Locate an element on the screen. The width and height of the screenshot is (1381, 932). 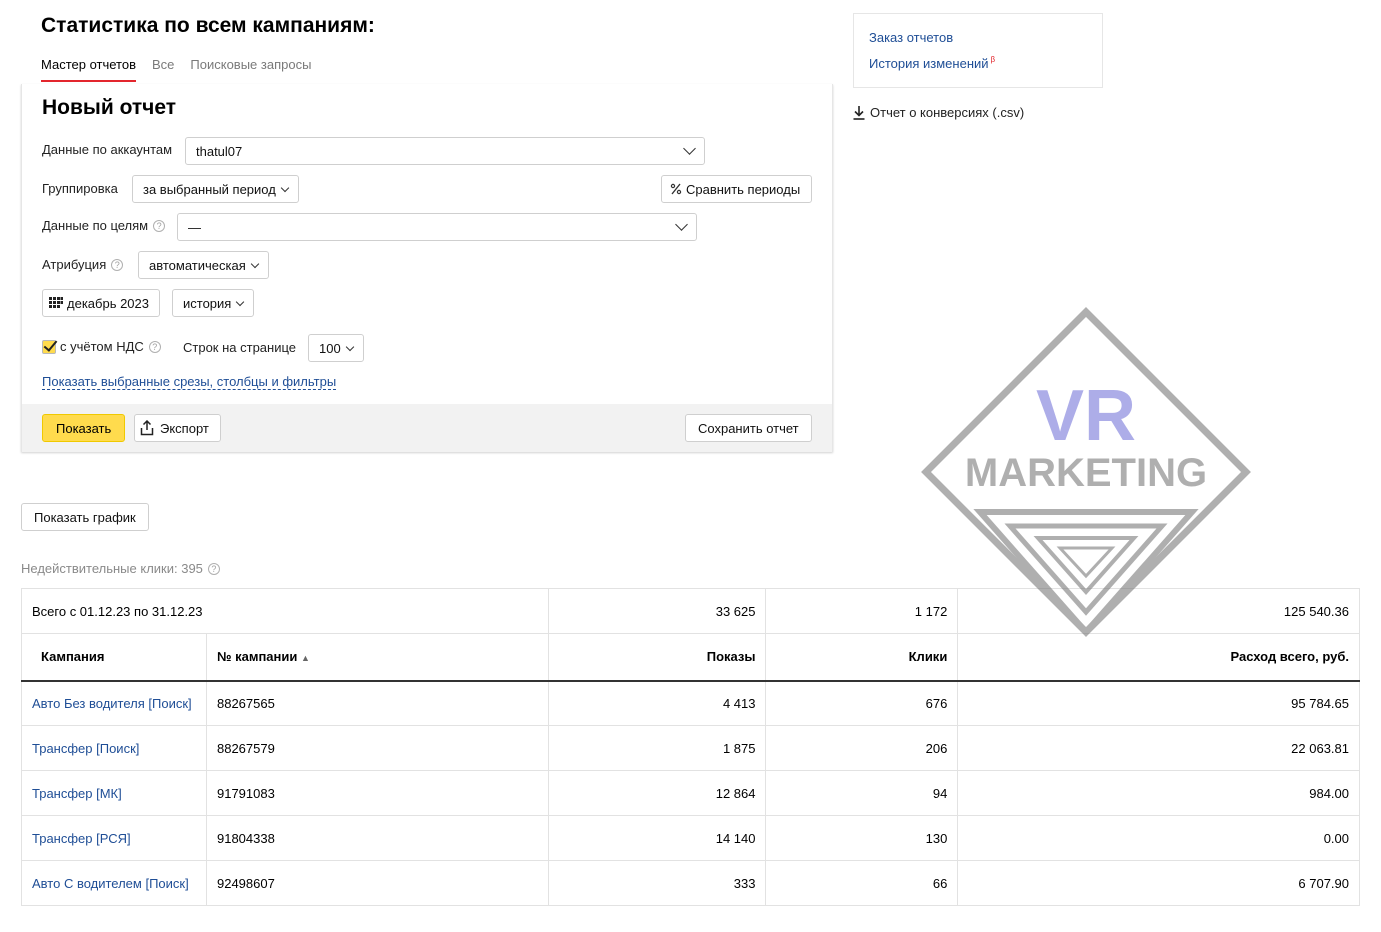
campaign-id: 92498607 is located at coordinates (377, 883).